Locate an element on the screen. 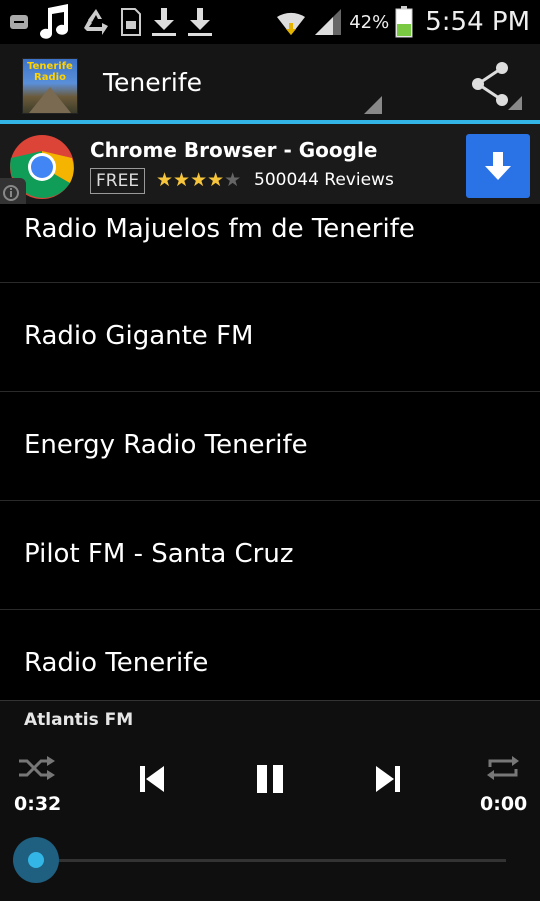  overflow-indicator-icon is located at coordinates (515, 103).